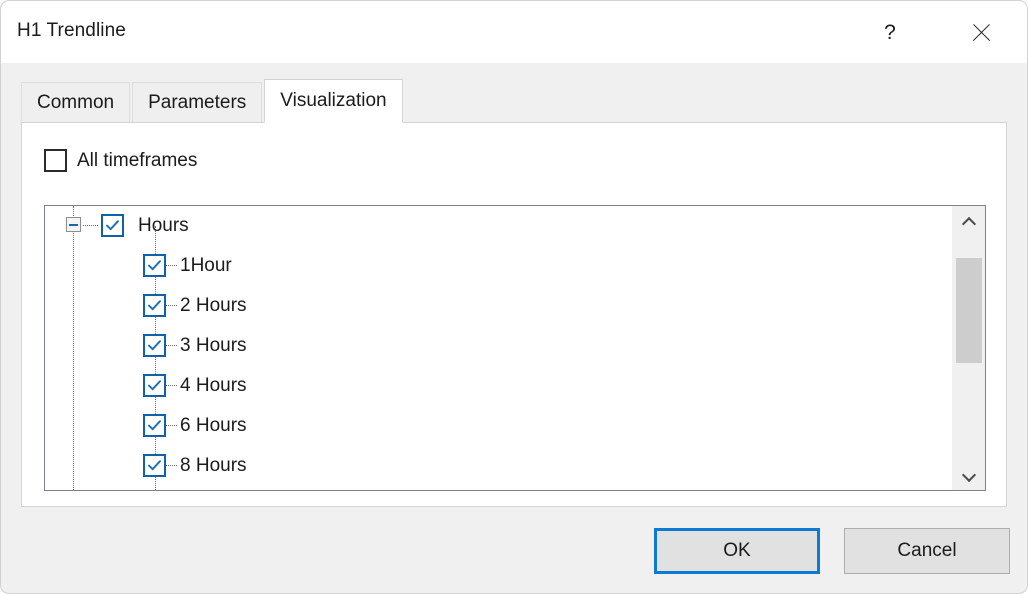  I want to click on tree-connector, so click(90, 226).